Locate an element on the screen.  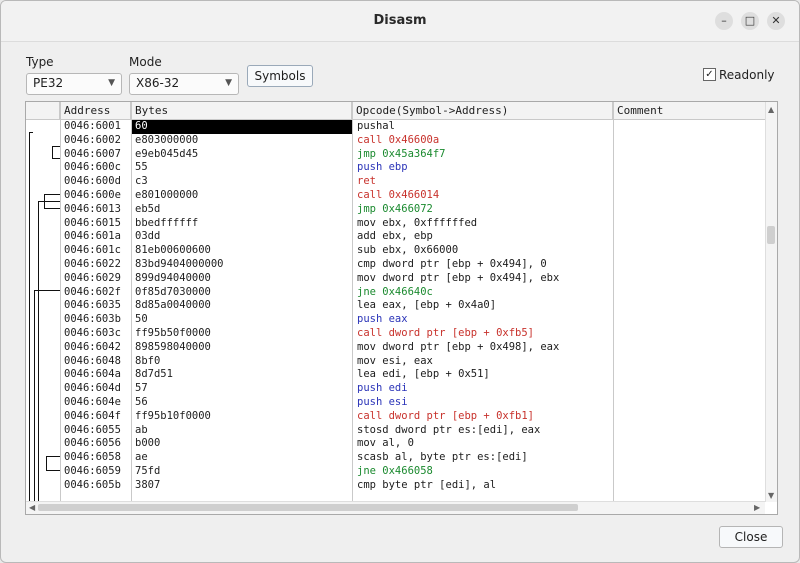
close-button: Close is located at coordinates (751, 537).